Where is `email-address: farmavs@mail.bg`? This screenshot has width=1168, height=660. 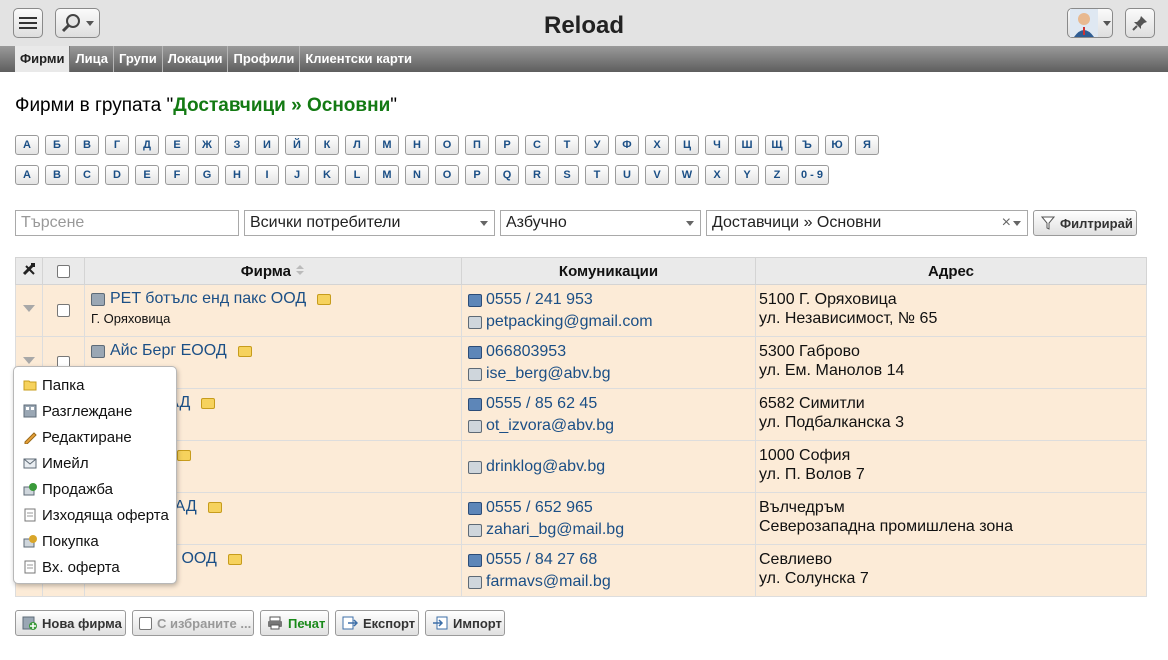
email-address: farmavs@mail.bg is located at coordinates (548, 582).